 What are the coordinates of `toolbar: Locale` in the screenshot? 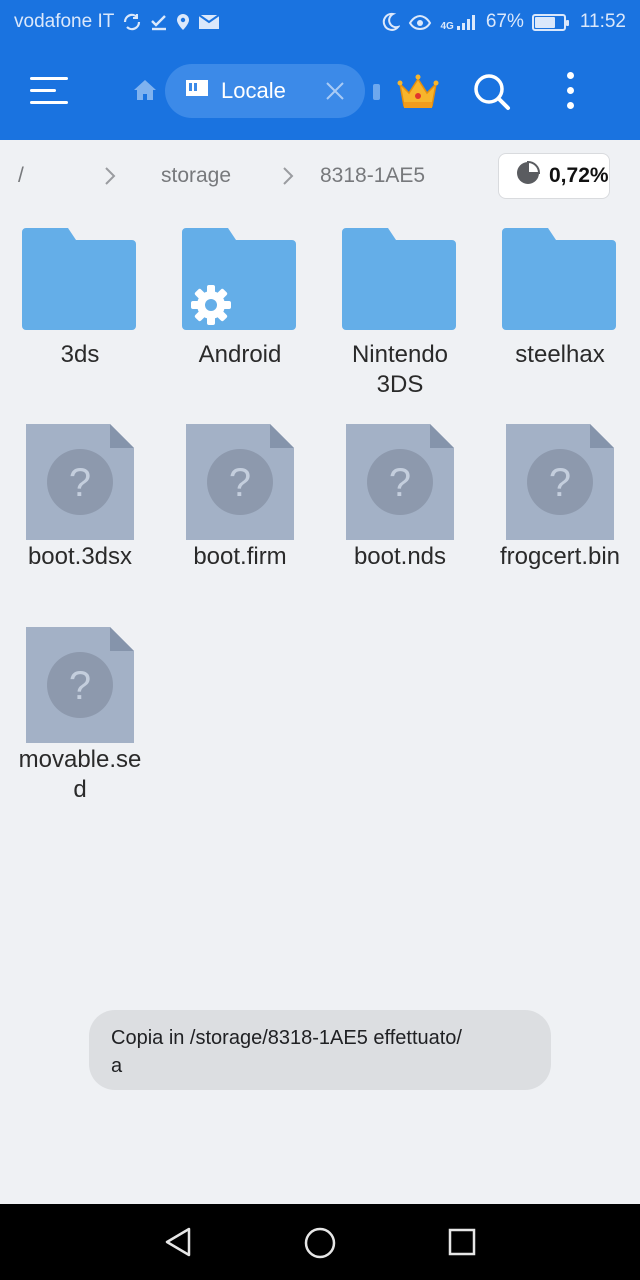 It's located at (320, 92).